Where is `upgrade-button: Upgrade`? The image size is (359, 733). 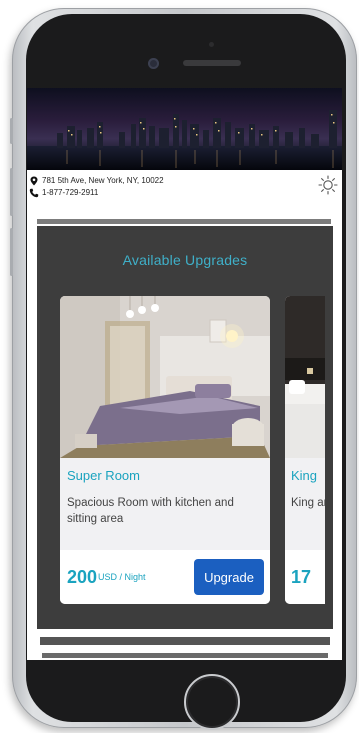
upgrade-button: Upgrade is located at coordinates (229, 577).